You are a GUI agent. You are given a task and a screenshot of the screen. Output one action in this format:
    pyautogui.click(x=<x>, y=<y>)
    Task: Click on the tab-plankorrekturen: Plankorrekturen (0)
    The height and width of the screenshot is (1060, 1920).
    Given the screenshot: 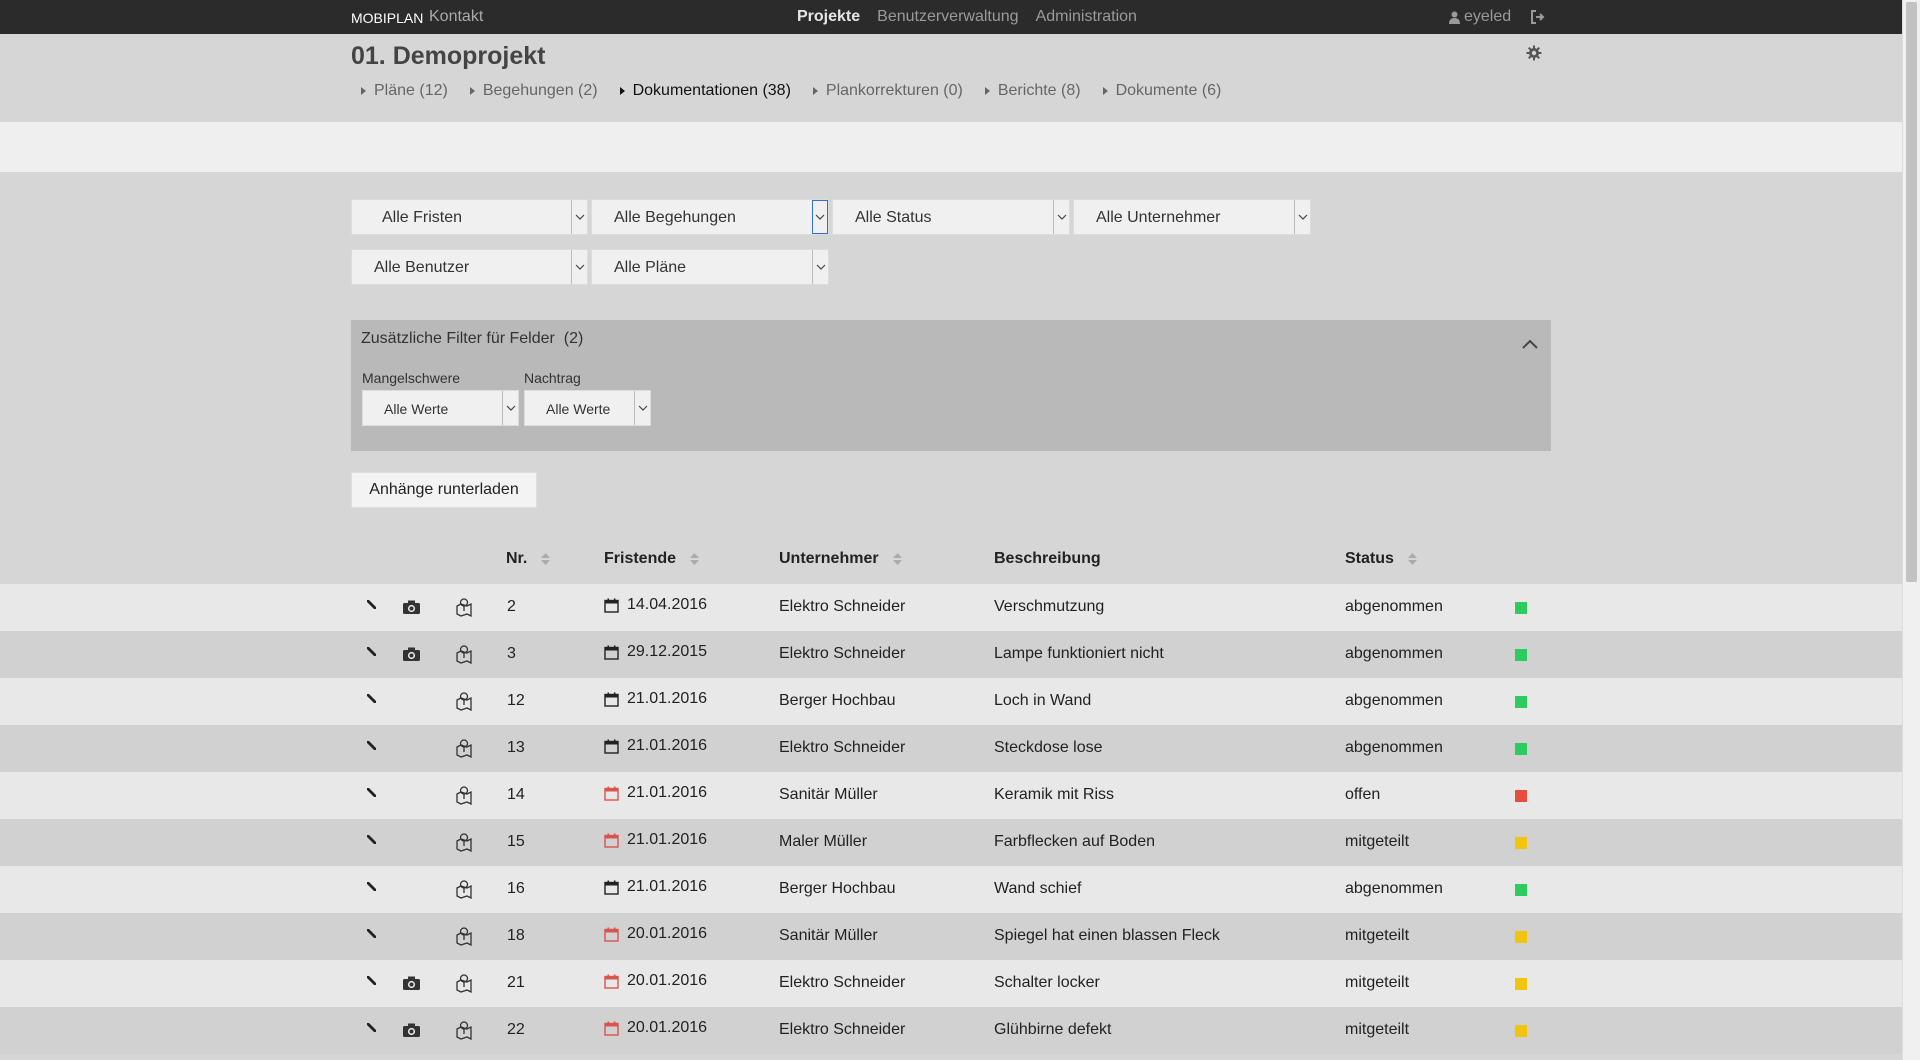 What is the action you would take?
    pyautogui.click(x=887, y=91)
    